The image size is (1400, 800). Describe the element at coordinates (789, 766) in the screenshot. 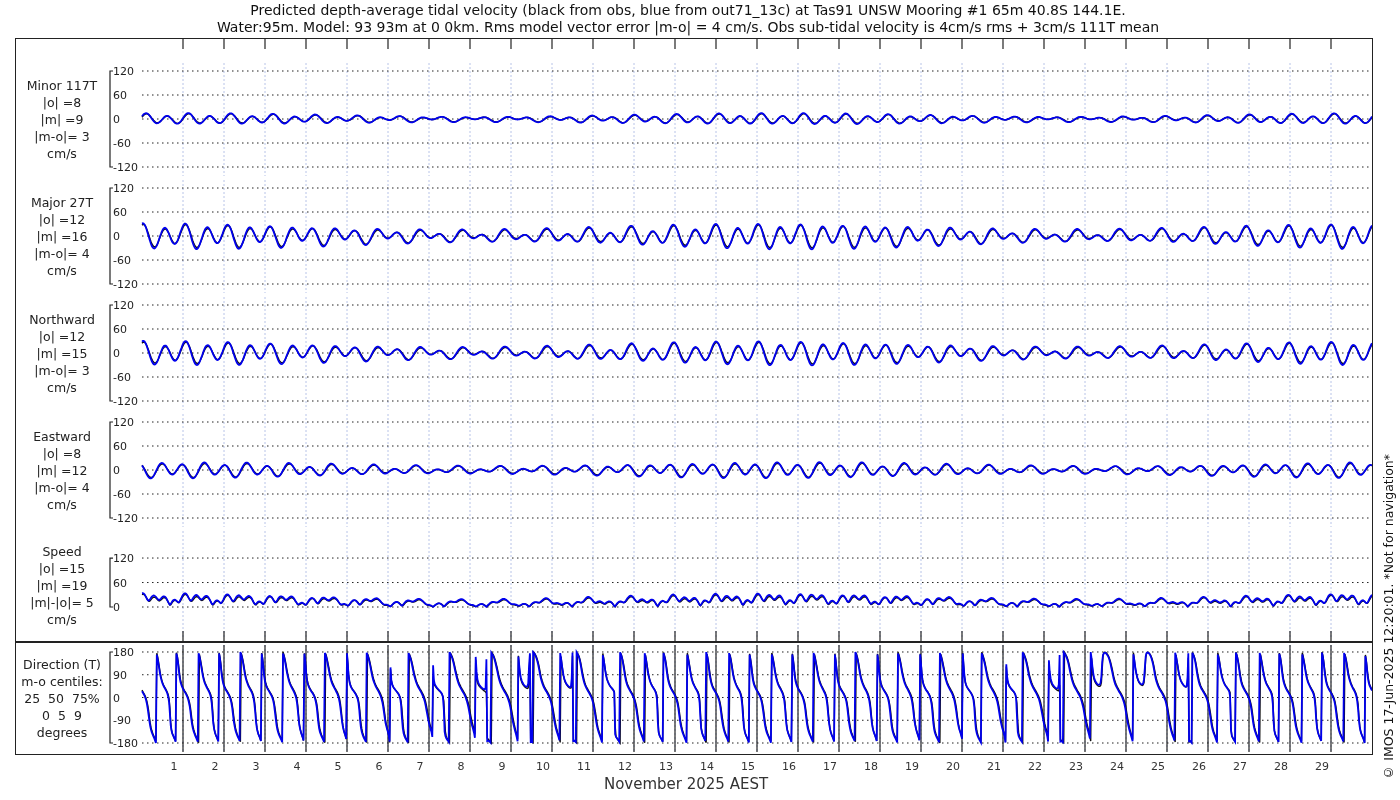

I see `x-tick-label: 16` at that location.